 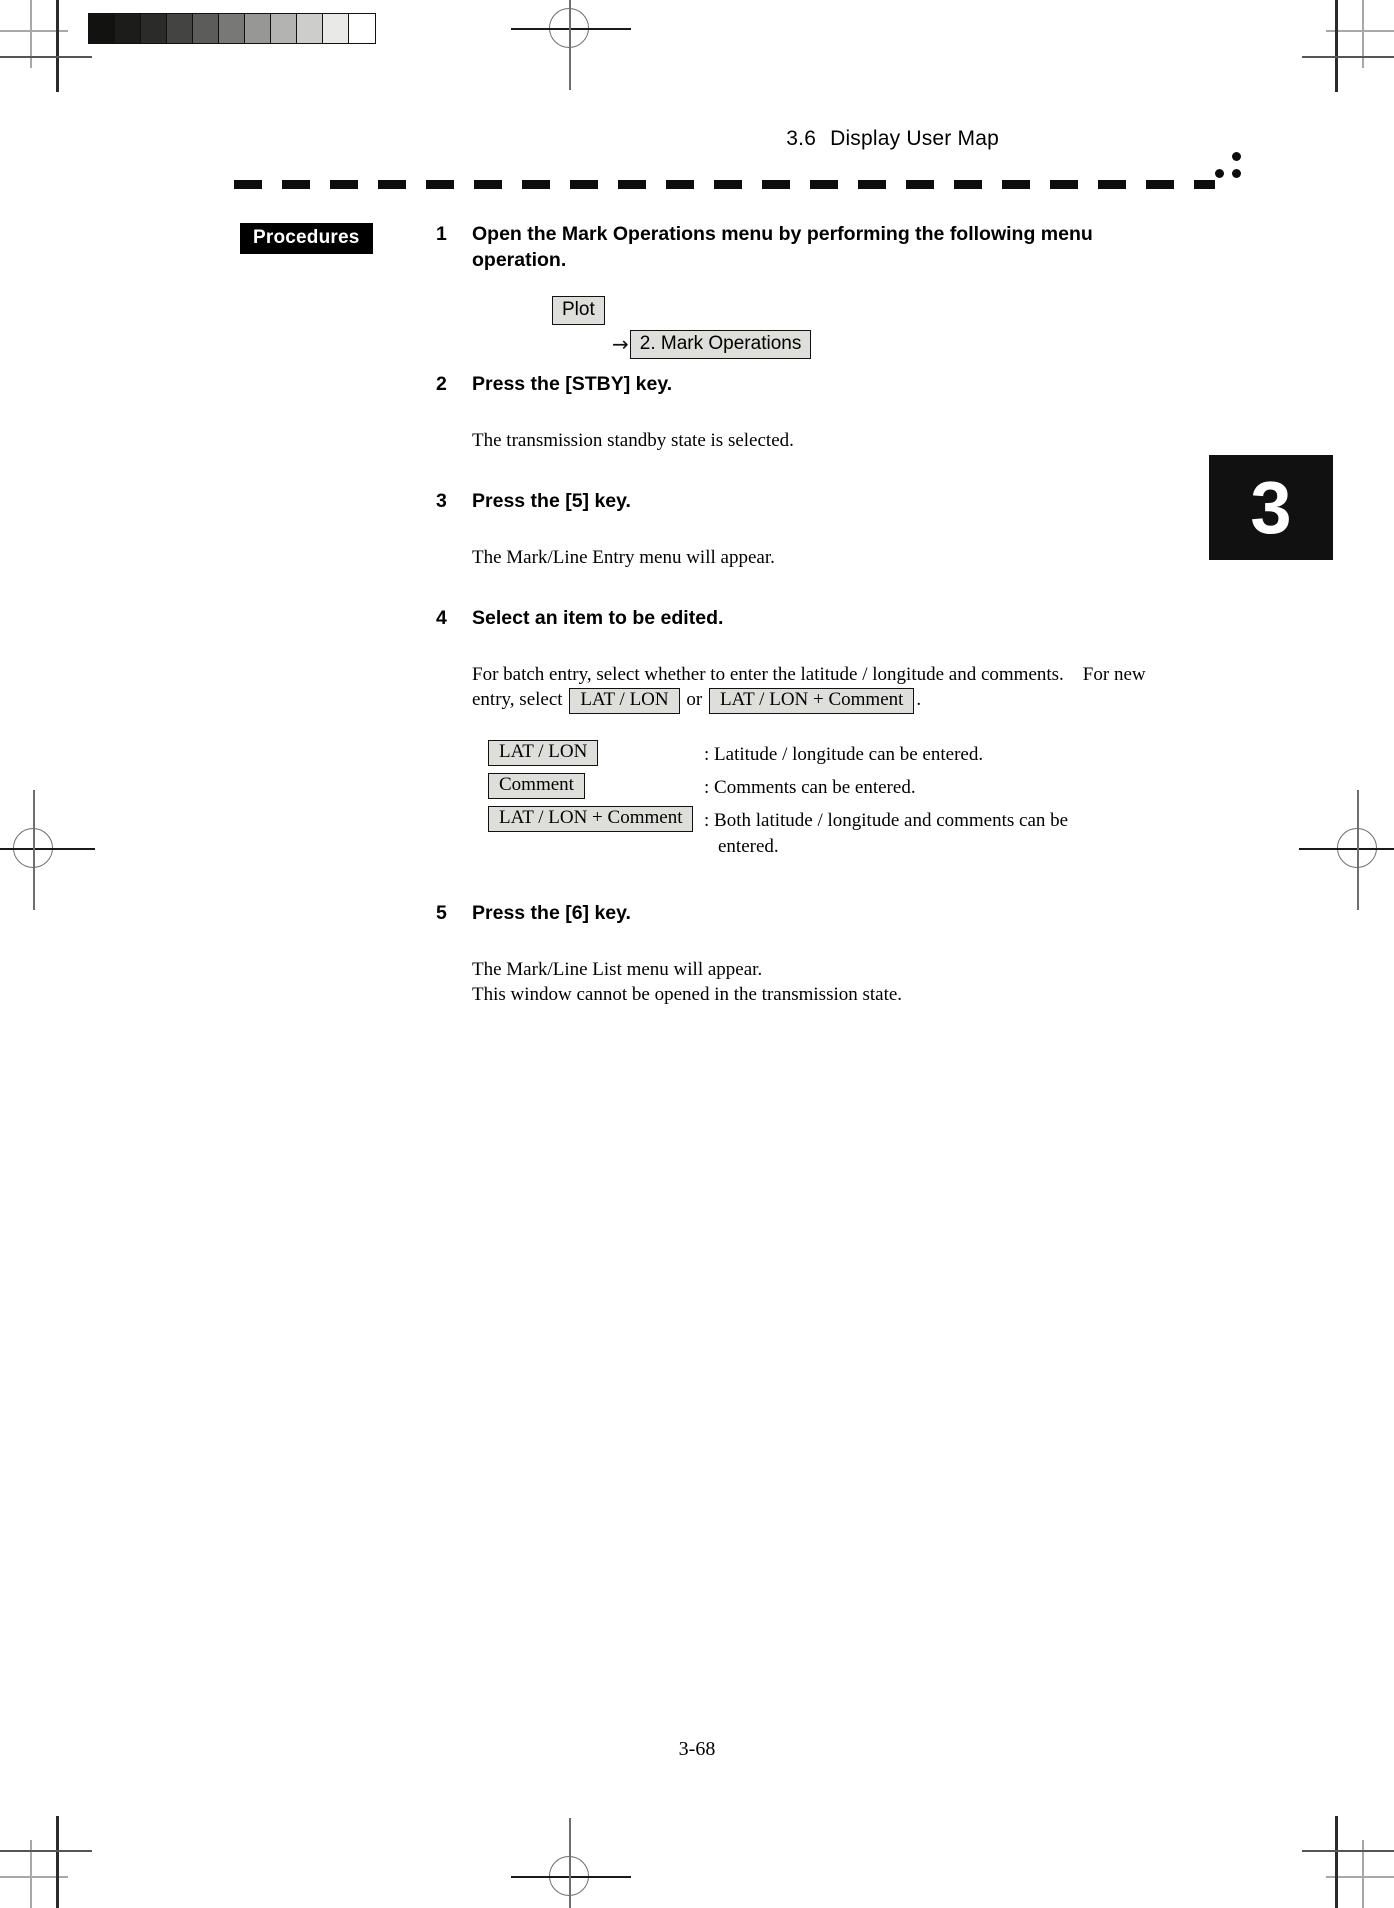 What do you see at coordinates (578, 310) in the screenshot?
I see `menu-button-plot: Plot` at bounding box center [578, 310].